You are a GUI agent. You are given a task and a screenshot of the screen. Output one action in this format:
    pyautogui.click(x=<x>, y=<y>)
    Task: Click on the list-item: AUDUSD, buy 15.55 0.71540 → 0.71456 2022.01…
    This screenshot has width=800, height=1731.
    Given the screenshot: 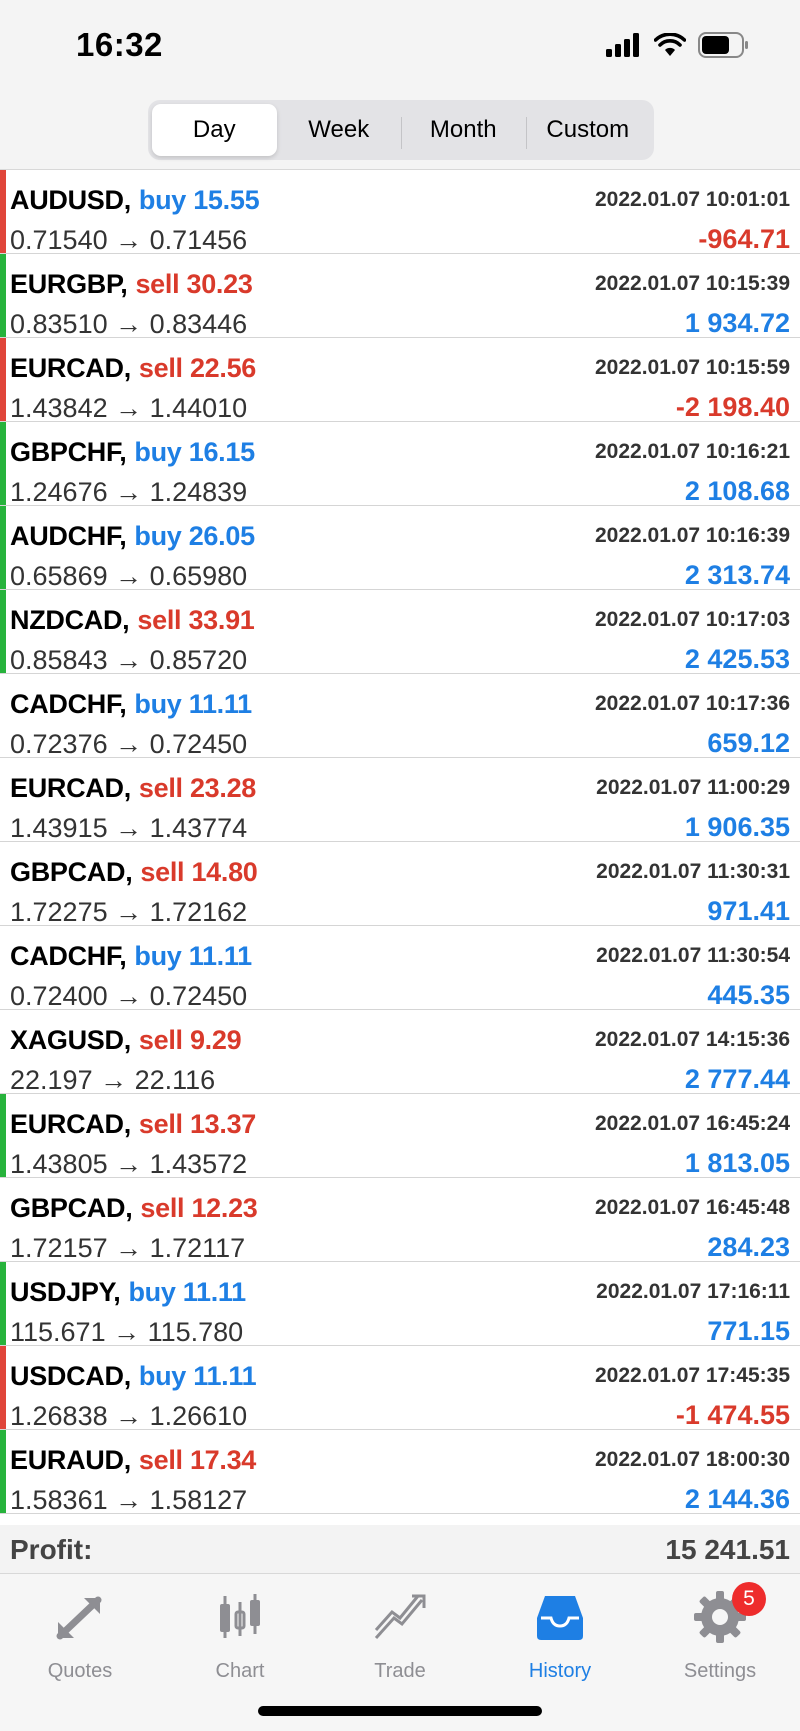 What is the action you would take?
    pyautogui.click(x=400, y=212)
    